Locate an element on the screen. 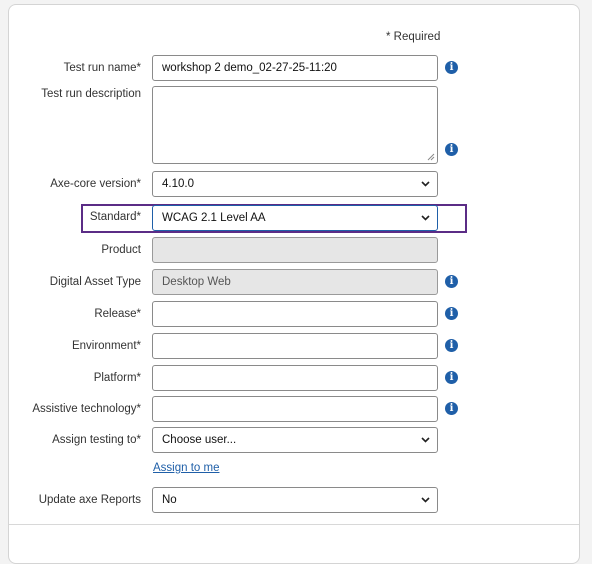 This screenshot has height=564, width=592. test-run-description-label: Test run description is located at coordinates (91, 94).